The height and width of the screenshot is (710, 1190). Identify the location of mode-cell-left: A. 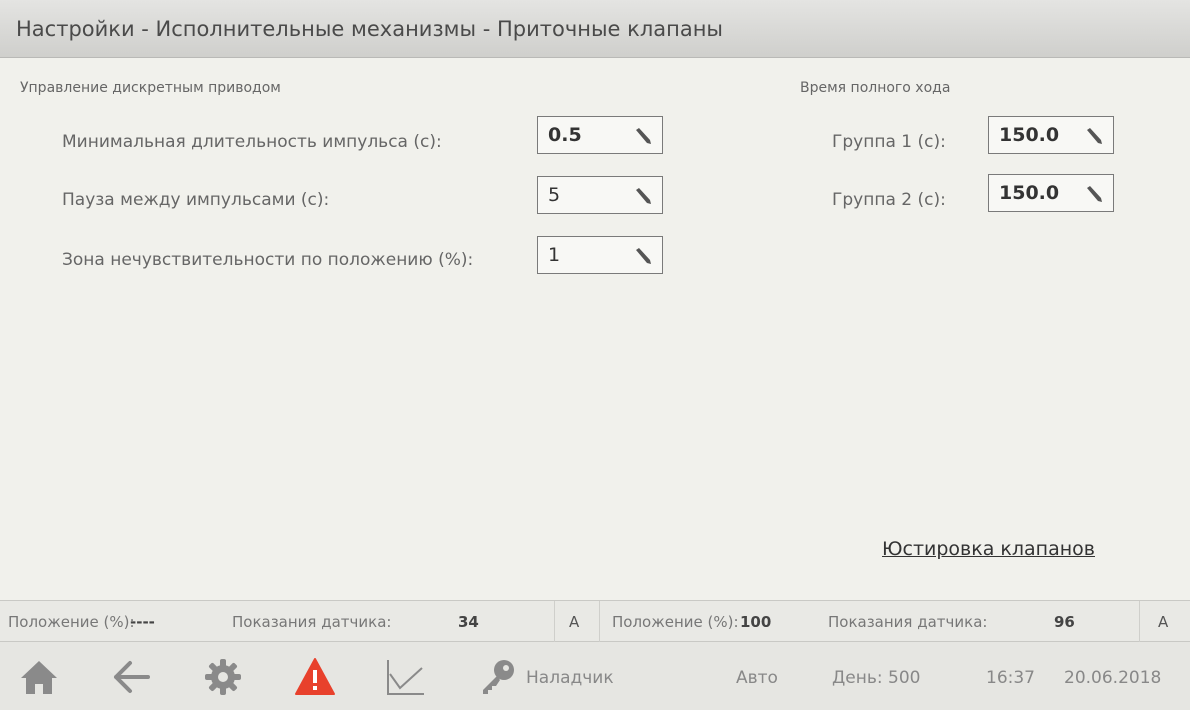
(577, 621).